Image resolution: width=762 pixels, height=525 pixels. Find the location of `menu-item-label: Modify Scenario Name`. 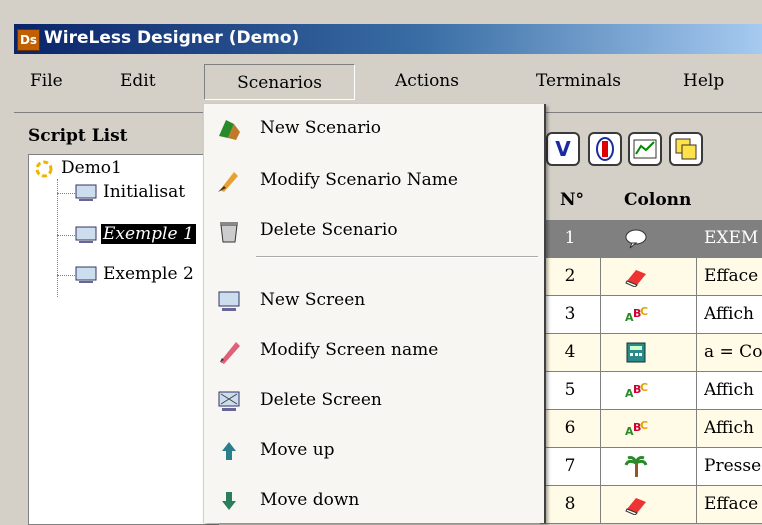

menu-item-label: Modify Scenario Name is located at coordinates (359, 180).